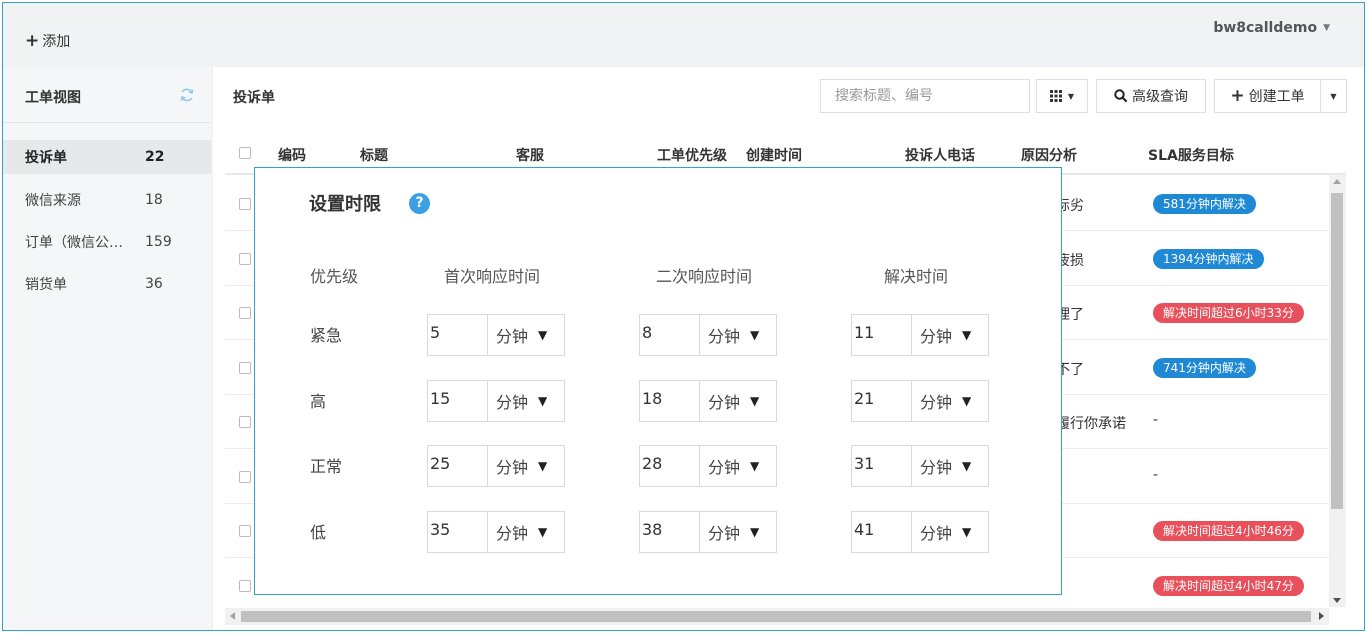  I want to click on second-time-input: 38, so click(670, 531).